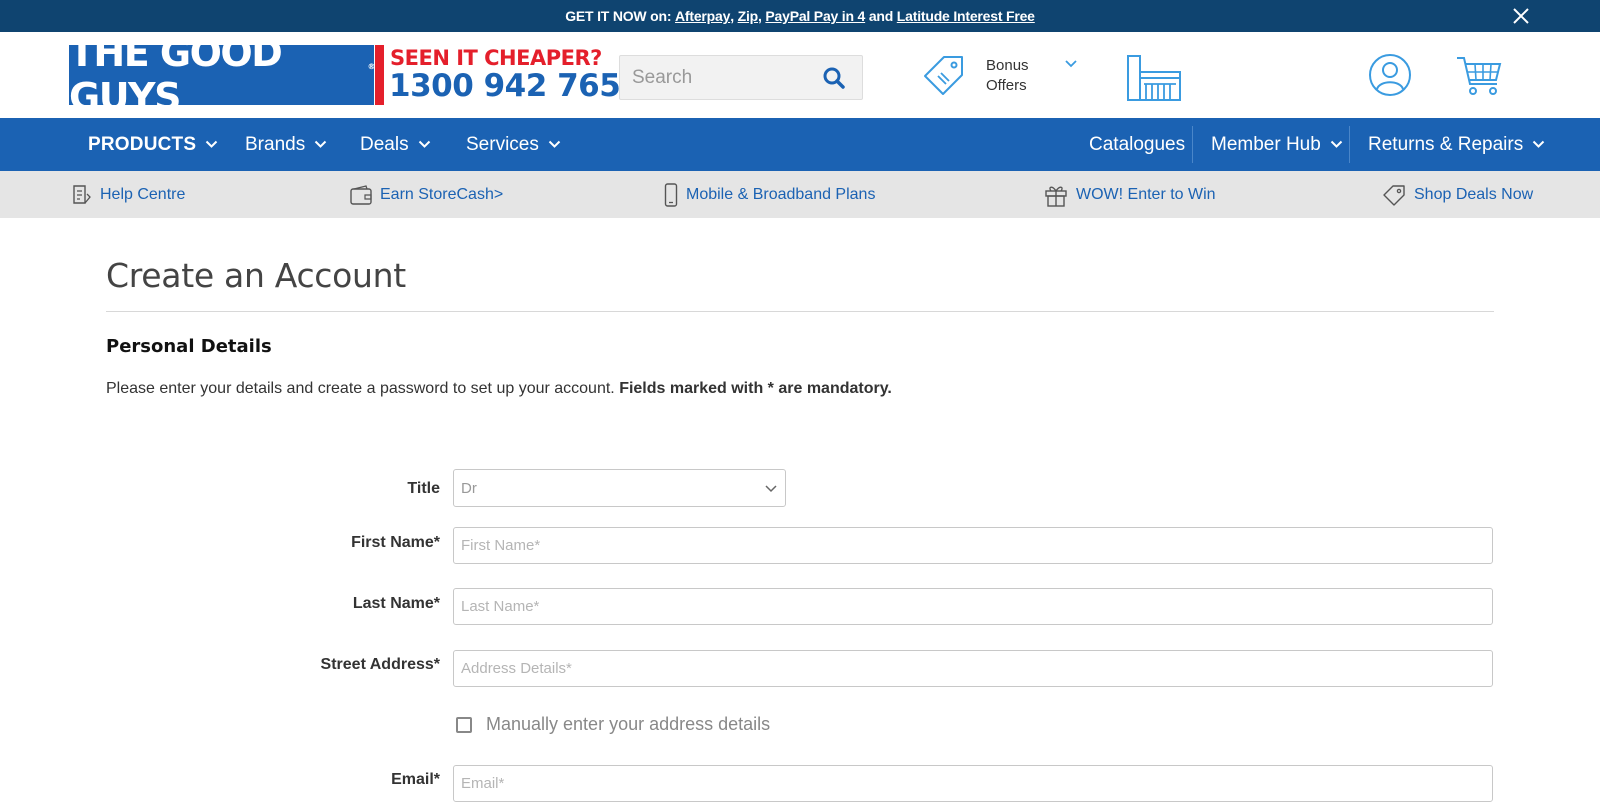 Image resolution: width=1600 pixels, height=812 pixels. I want to click on search-input, so click(715, 77).